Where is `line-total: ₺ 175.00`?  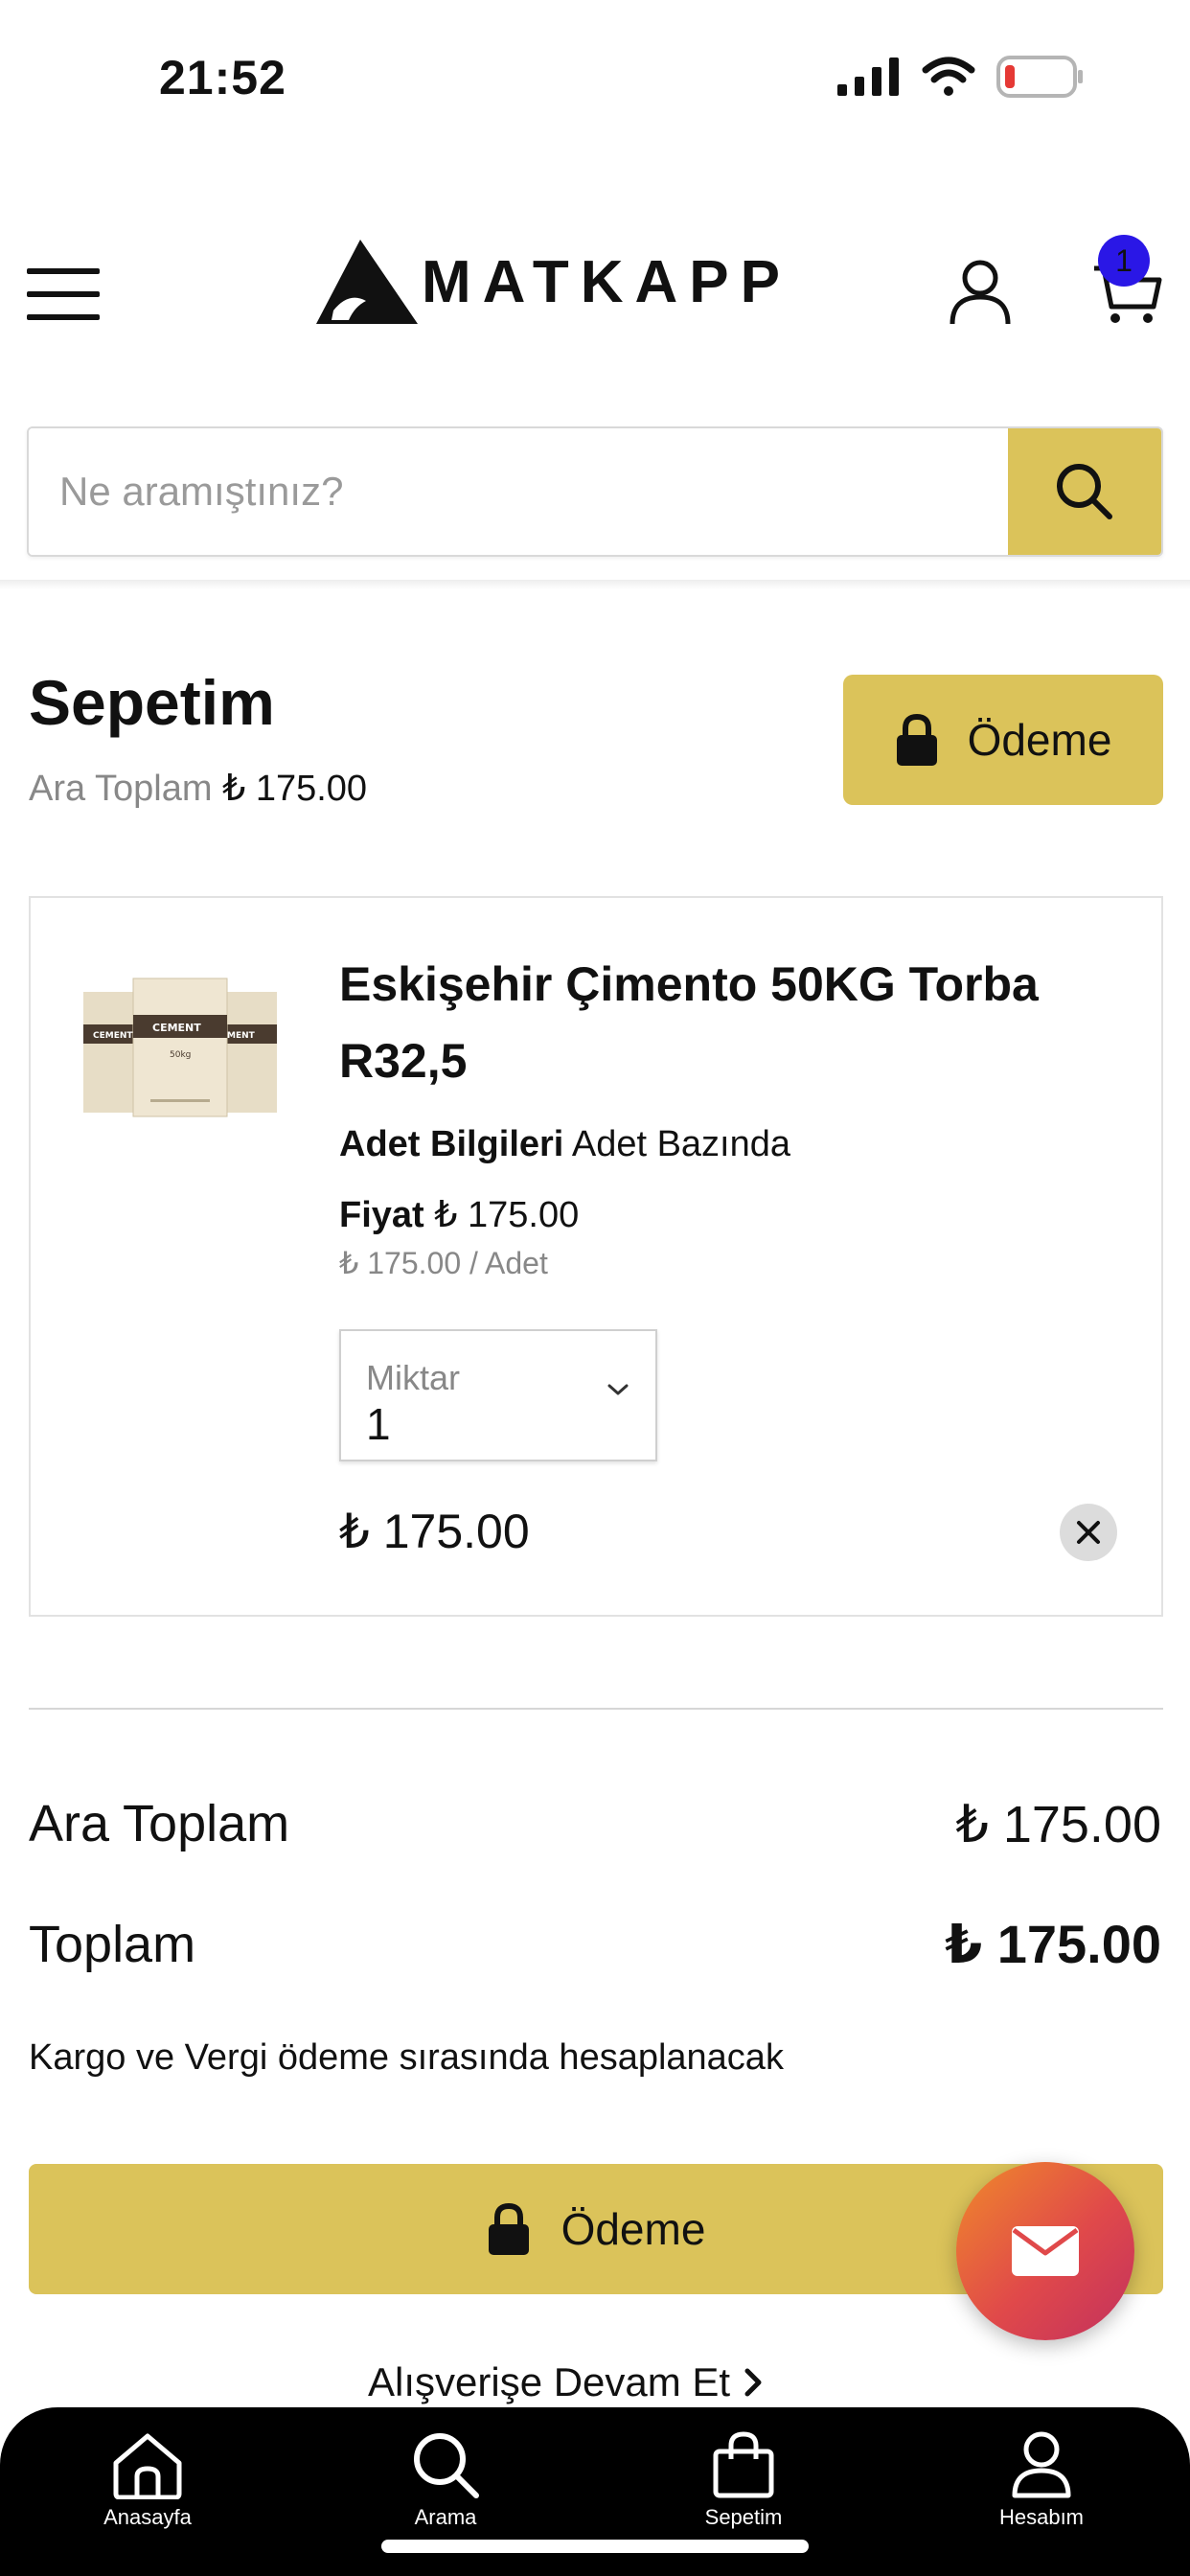 line-total: ₺ 175.00 is located at coordinates (435, 1531).